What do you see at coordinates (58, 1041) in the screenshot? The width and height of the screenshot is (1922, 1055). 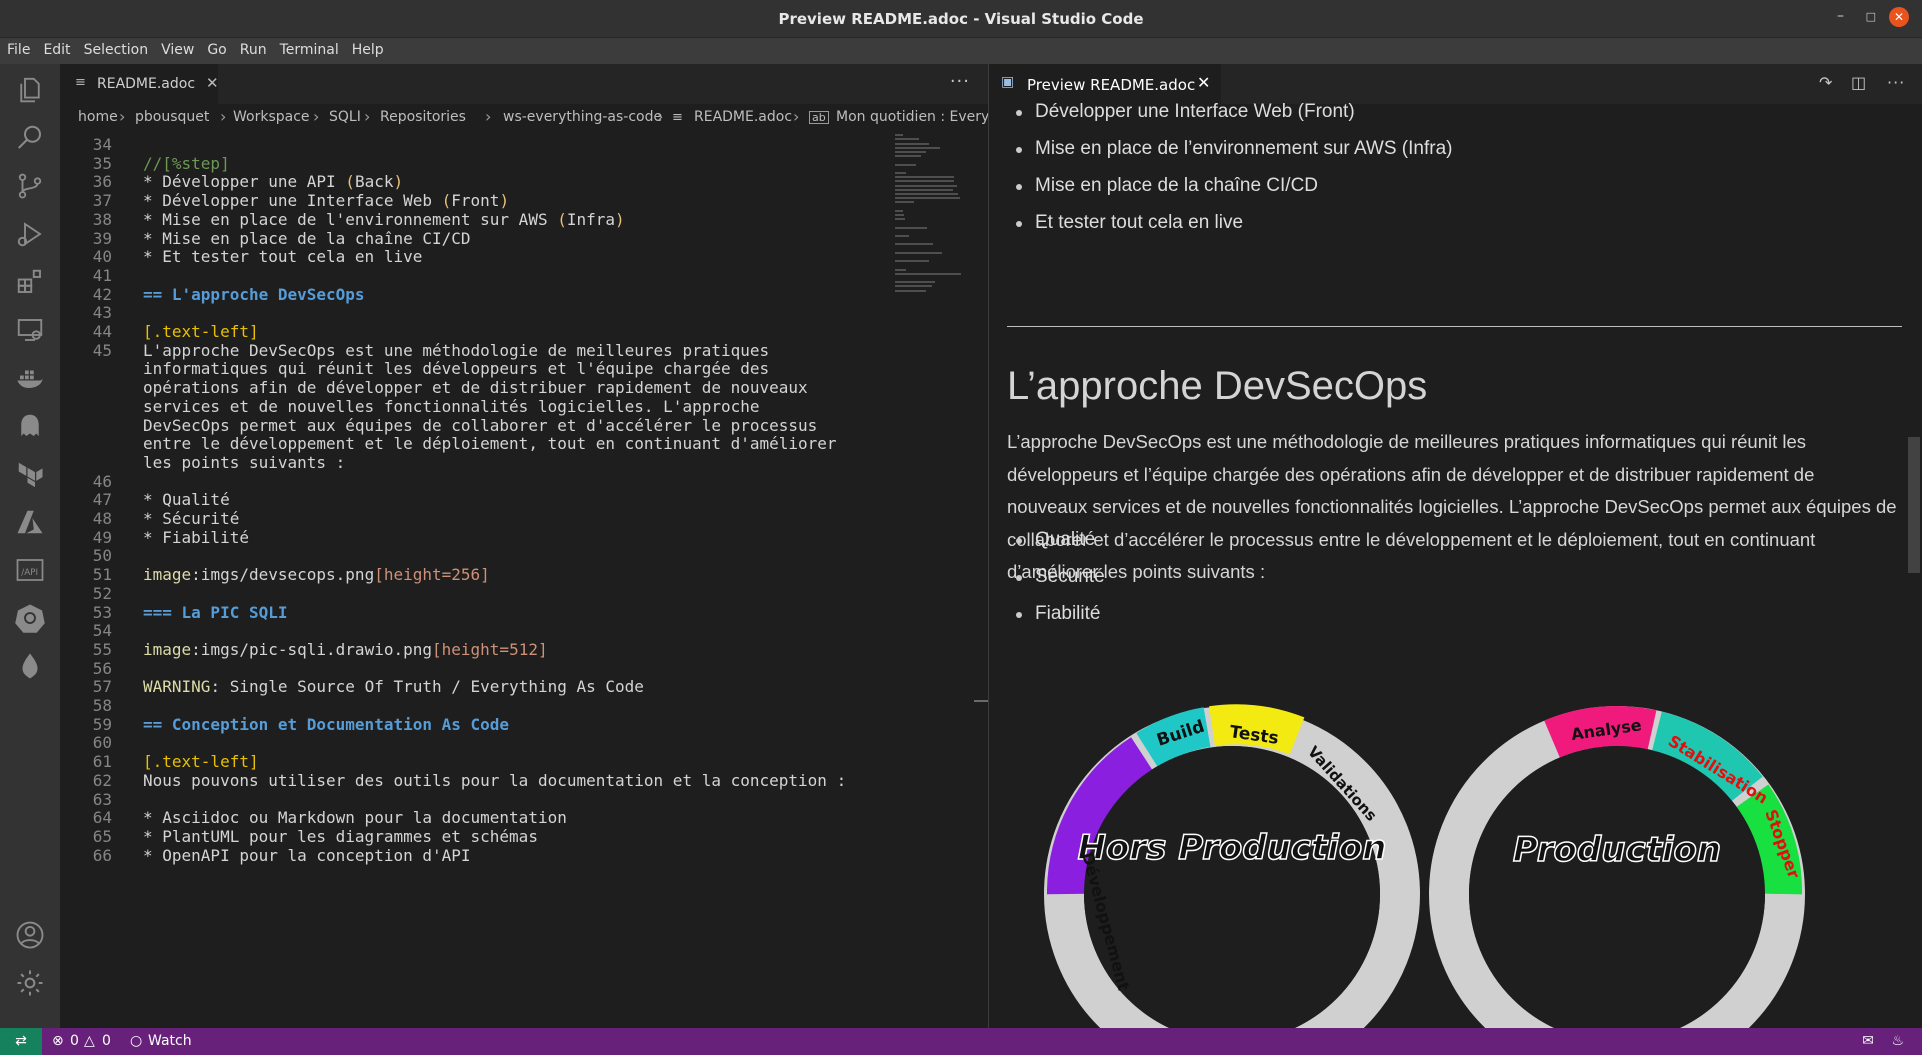 I see `error-icon: ⊗` at bounding box center [58, 1041].